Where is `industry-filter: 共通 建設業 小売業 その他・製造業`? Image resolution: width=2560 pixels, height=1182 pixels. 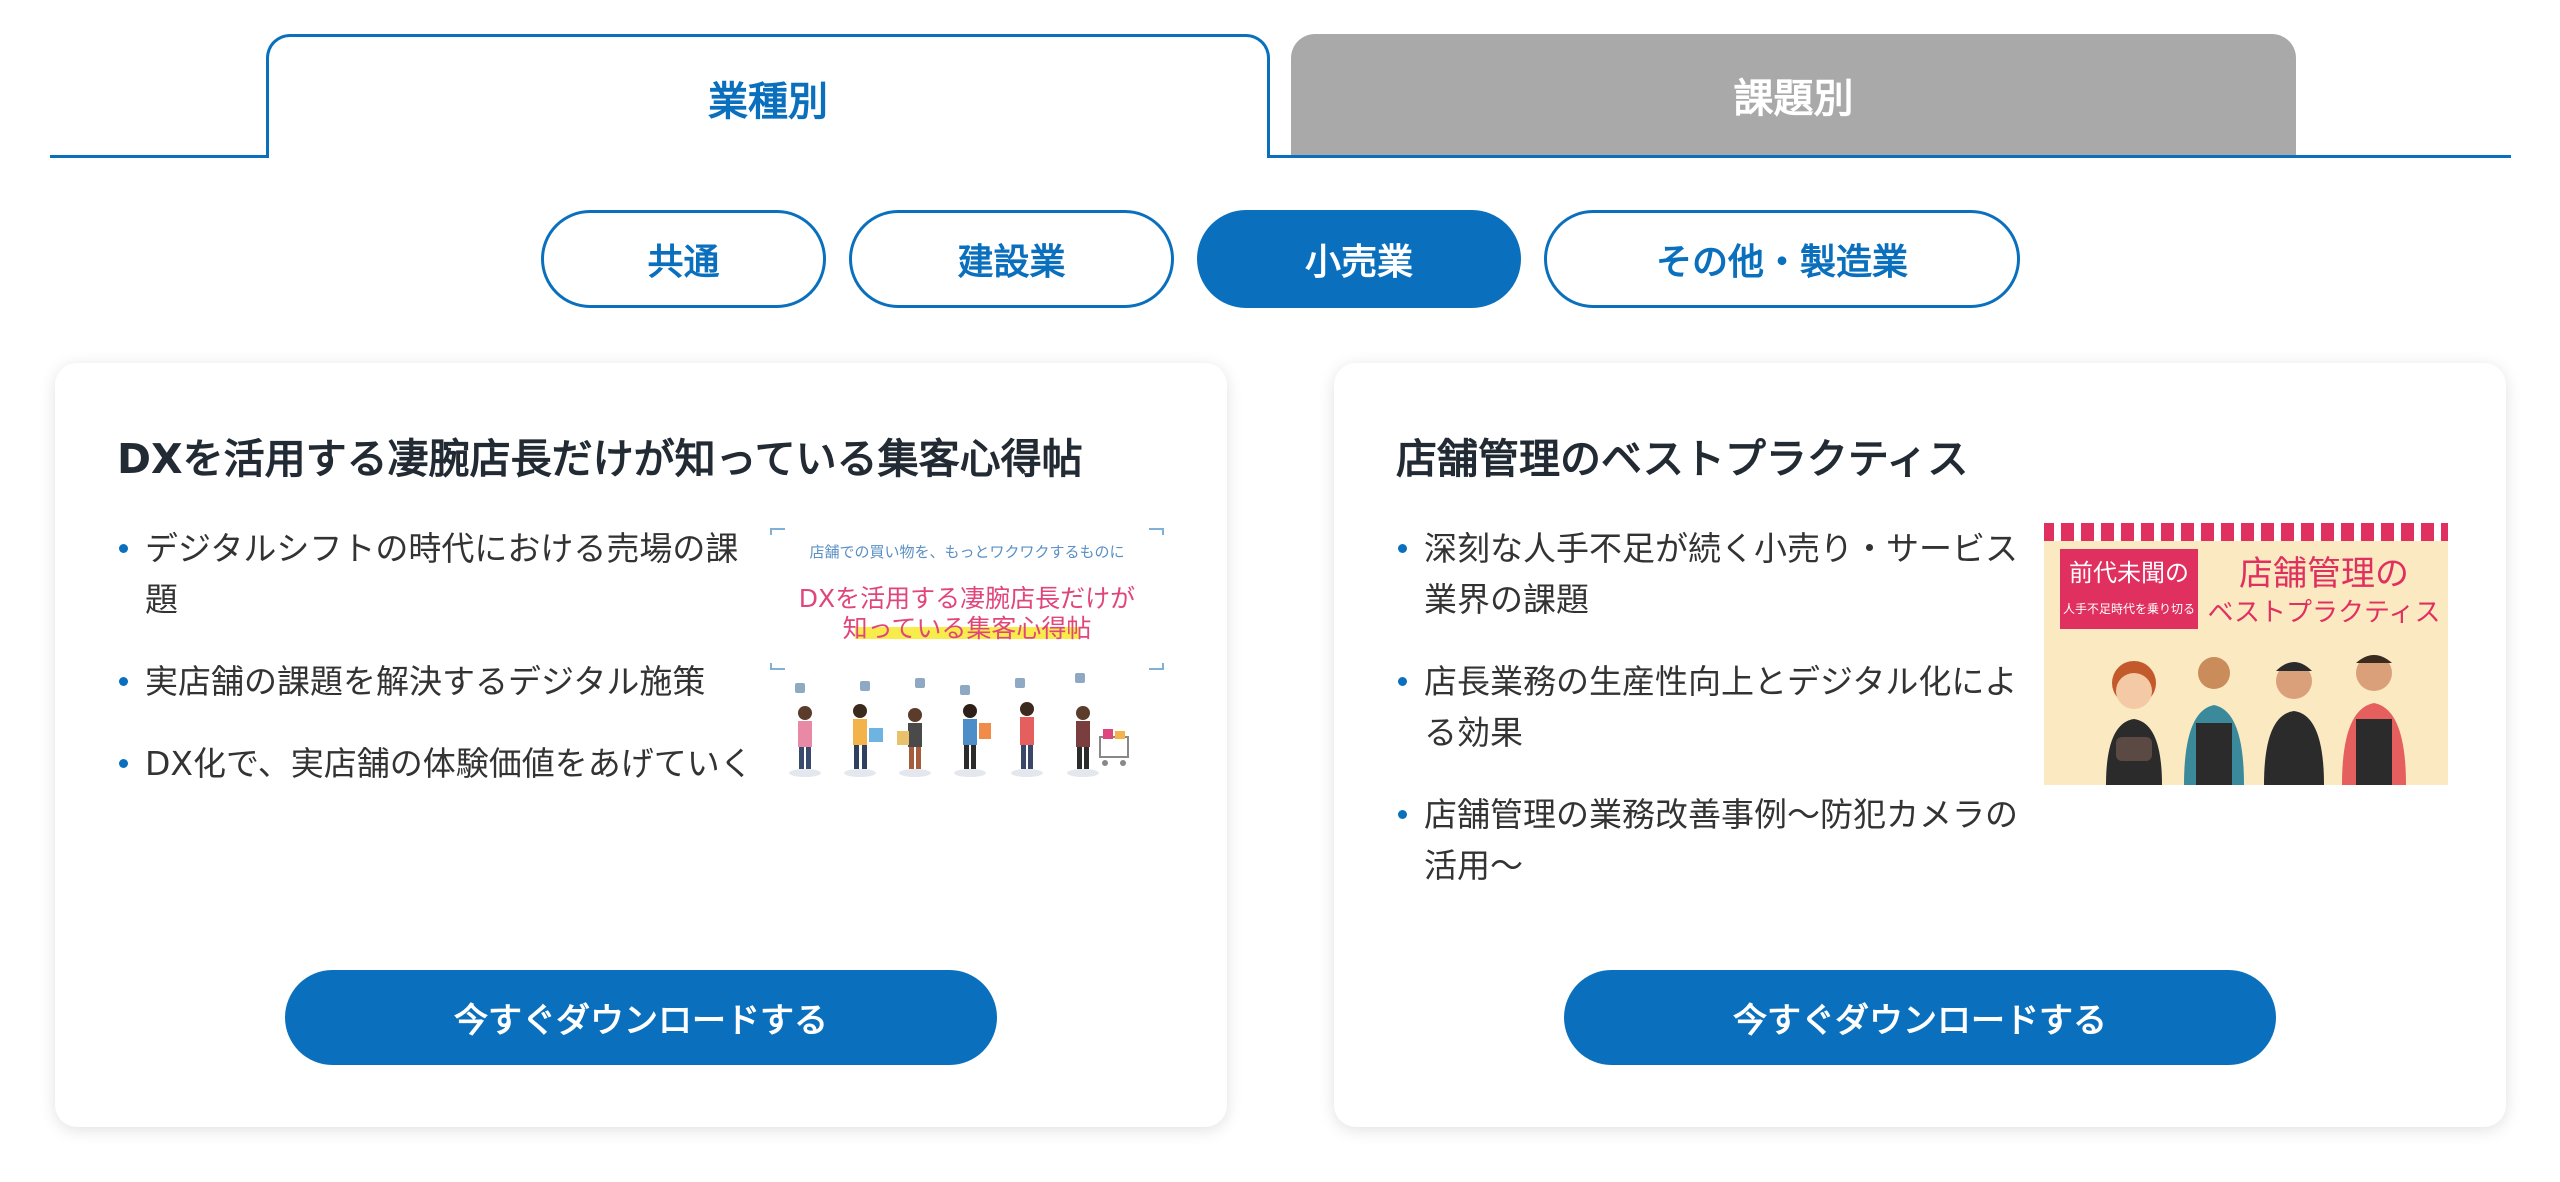 industry-filter: 共通 建設業 小売業 その他・製造業 is located at coordinates (1280, 259).